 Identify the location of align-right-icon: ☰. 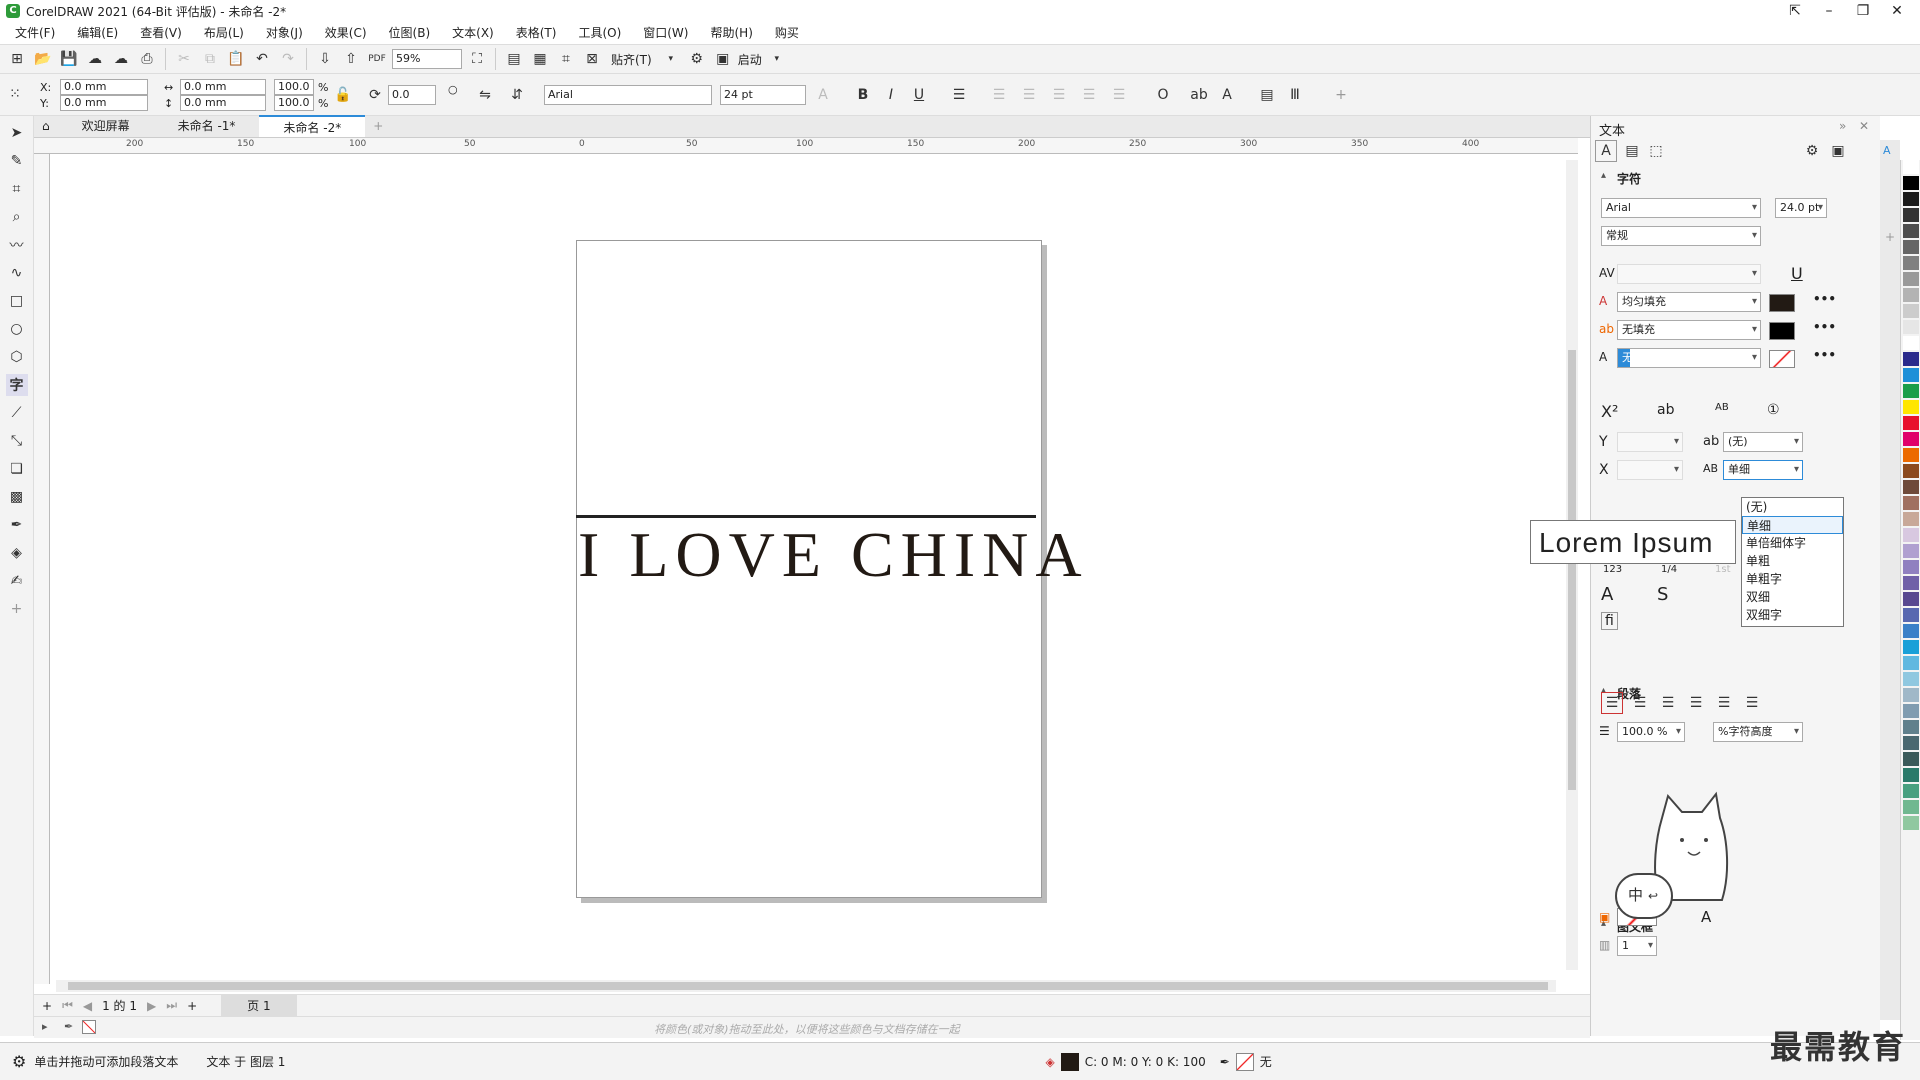
(1696, 703).